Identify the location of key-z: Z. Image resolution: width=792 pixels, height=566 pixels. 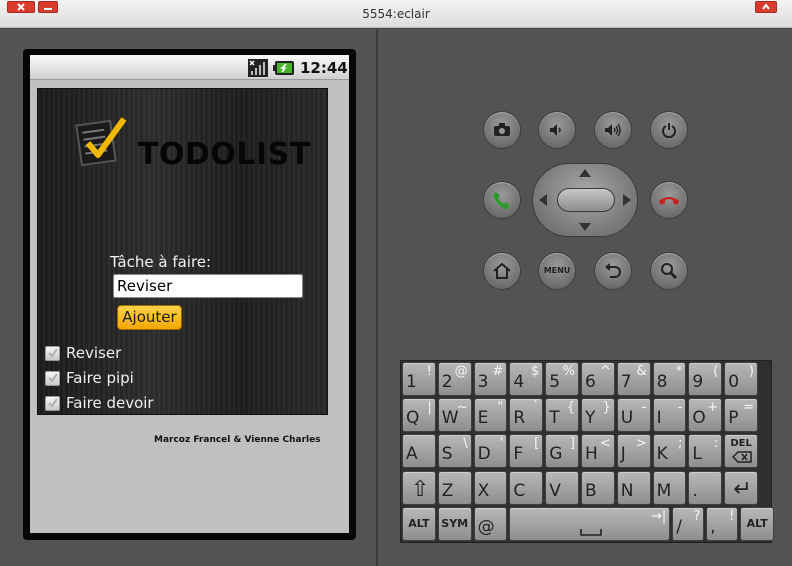
(454, 487).